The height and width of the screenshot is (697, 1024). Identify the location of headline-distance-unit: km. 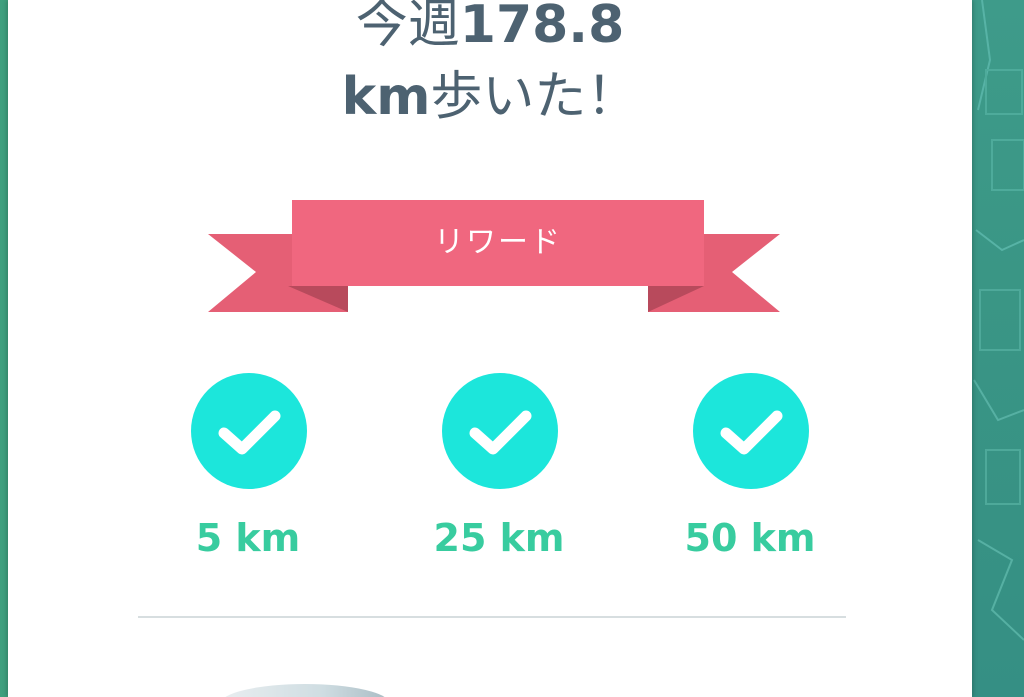
(386, 97).